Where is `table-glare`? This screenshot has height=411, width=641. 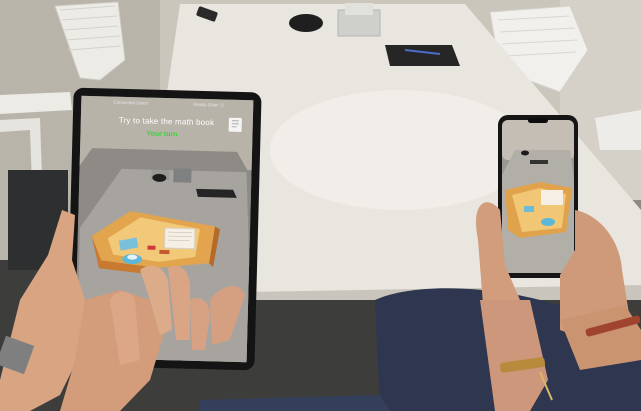 table-glare is located at coordinates (400, 150).